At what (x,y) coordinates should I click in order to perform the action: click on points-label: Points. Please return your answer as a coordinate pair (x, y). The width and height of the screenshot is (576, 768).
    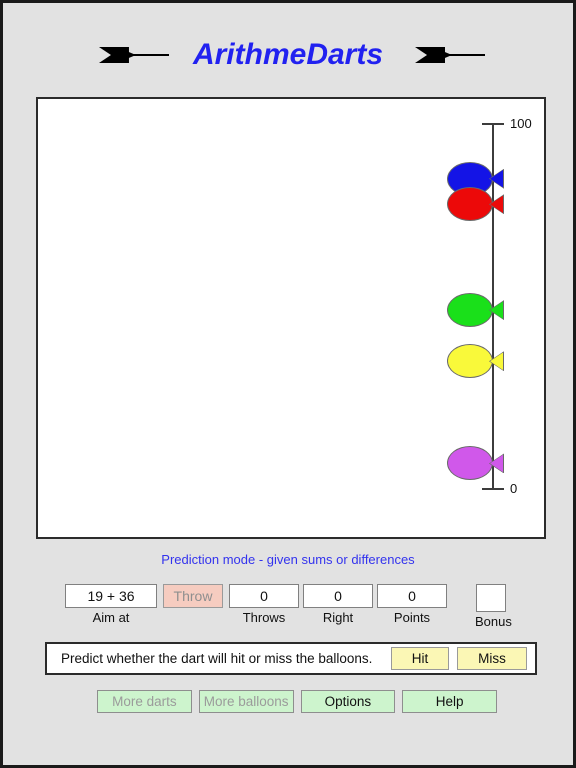
    Looking at the image, I should click on (412, 617).